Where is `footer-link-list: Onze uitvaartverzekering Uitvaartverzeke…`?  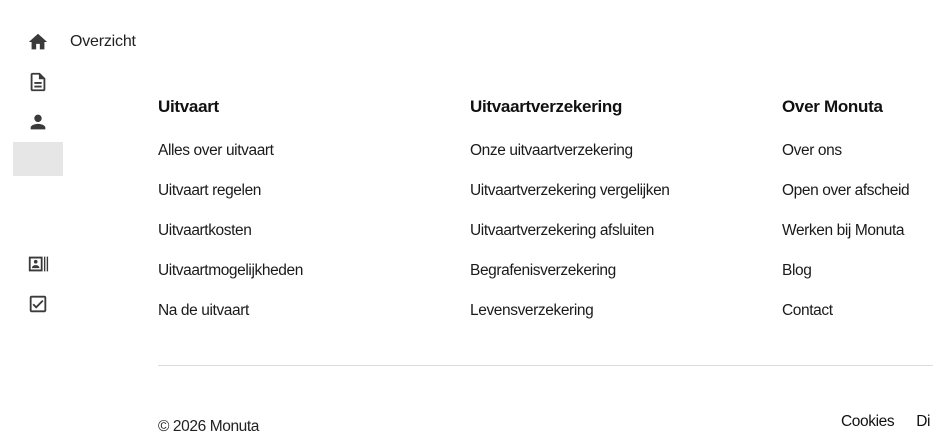
footer-link-list: Onze uitvaartverzekering Uitvaartverzeke… is located at coordinates (570, 238).